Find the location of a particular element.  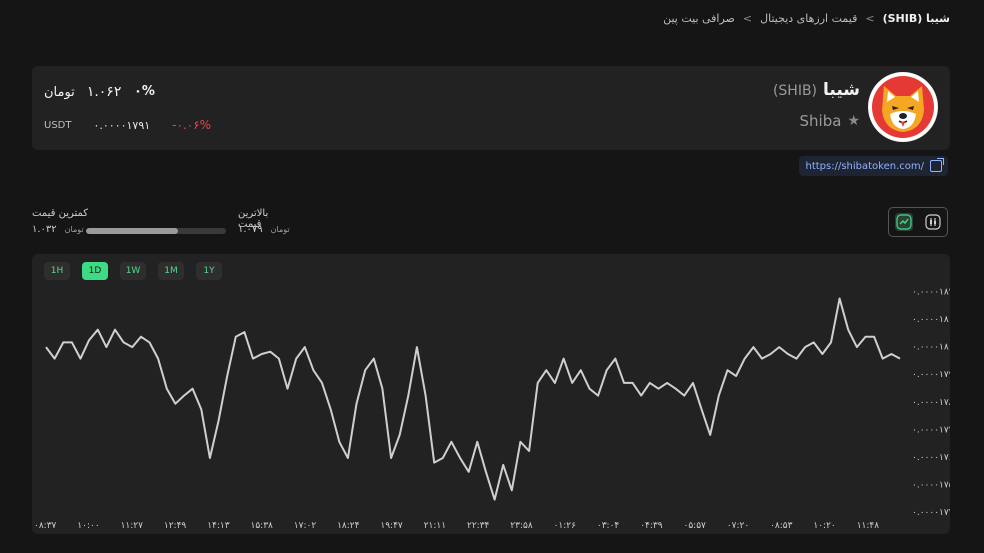

x-tick-label: ۱۷:۰۲ is located at coordinates (305, 526).